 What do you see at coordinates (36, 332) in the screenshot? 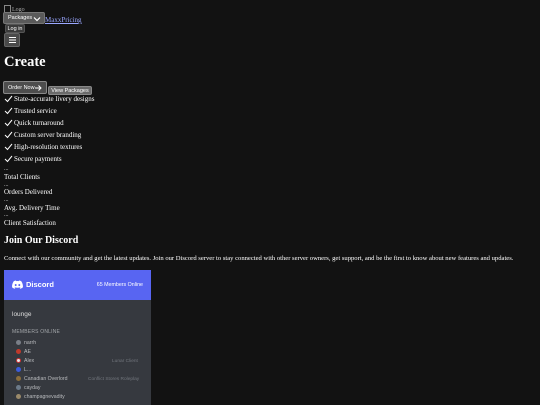
I see `members-online-title: MEMBERS ONLINE` at bounding box center [36, 332].